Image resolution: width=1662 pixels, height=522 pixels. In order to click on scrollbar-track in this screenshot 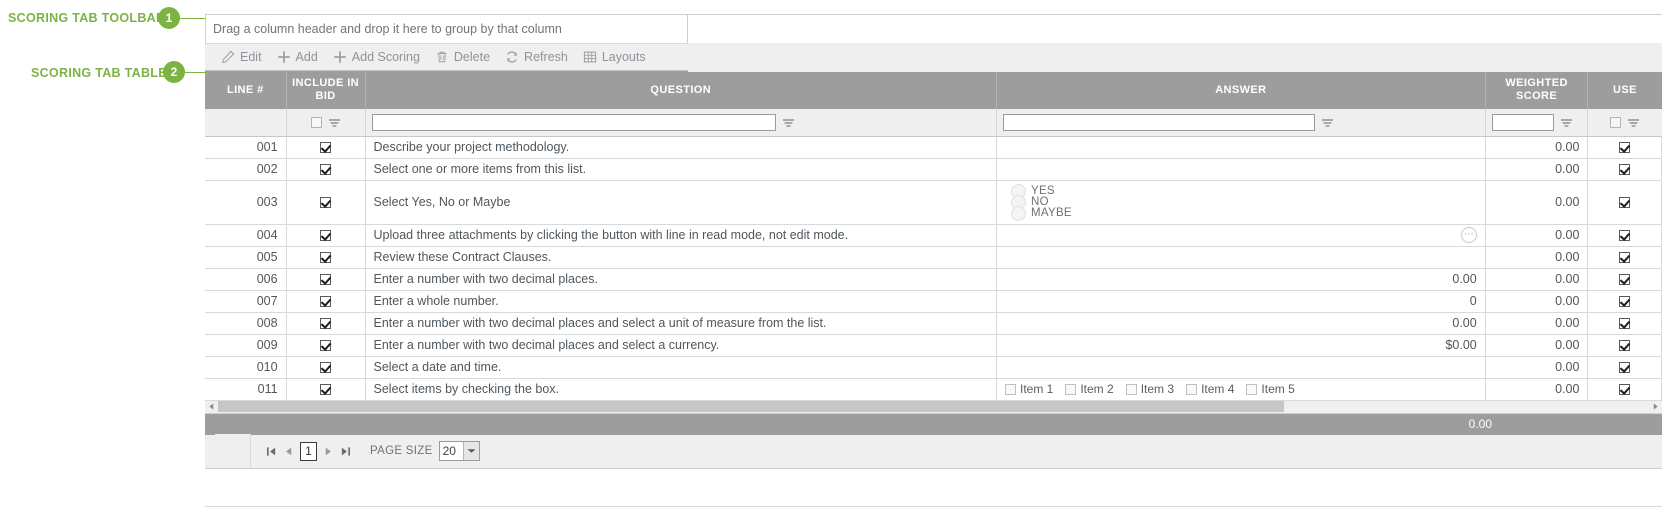, I will do `click(933, 406)`.